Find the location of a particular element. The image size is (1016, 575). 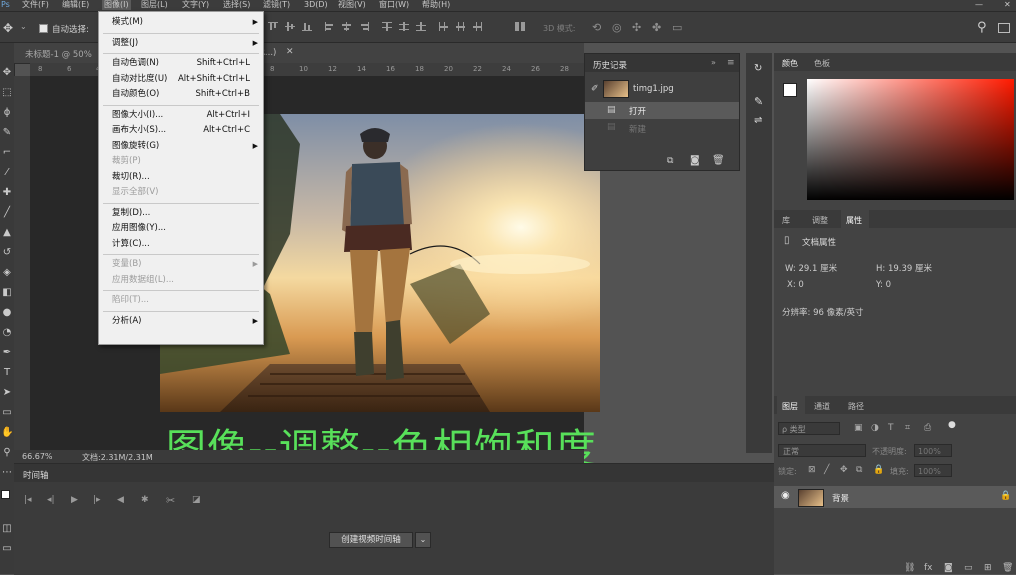

align-bottom-icon is located at coordinates (307, 26).